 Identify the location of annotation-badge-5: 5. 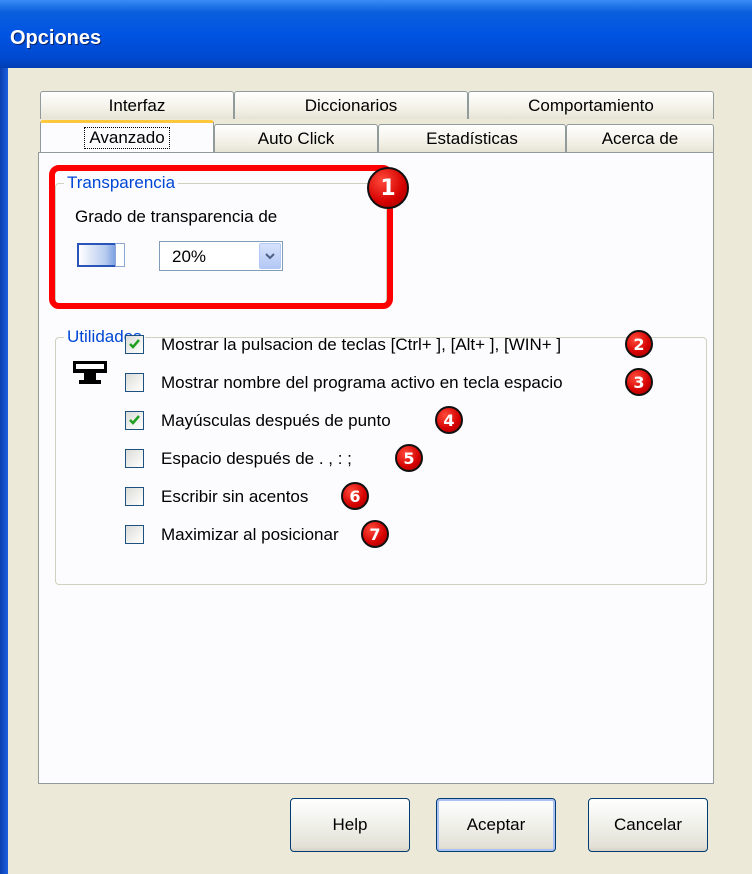
(409, 458).